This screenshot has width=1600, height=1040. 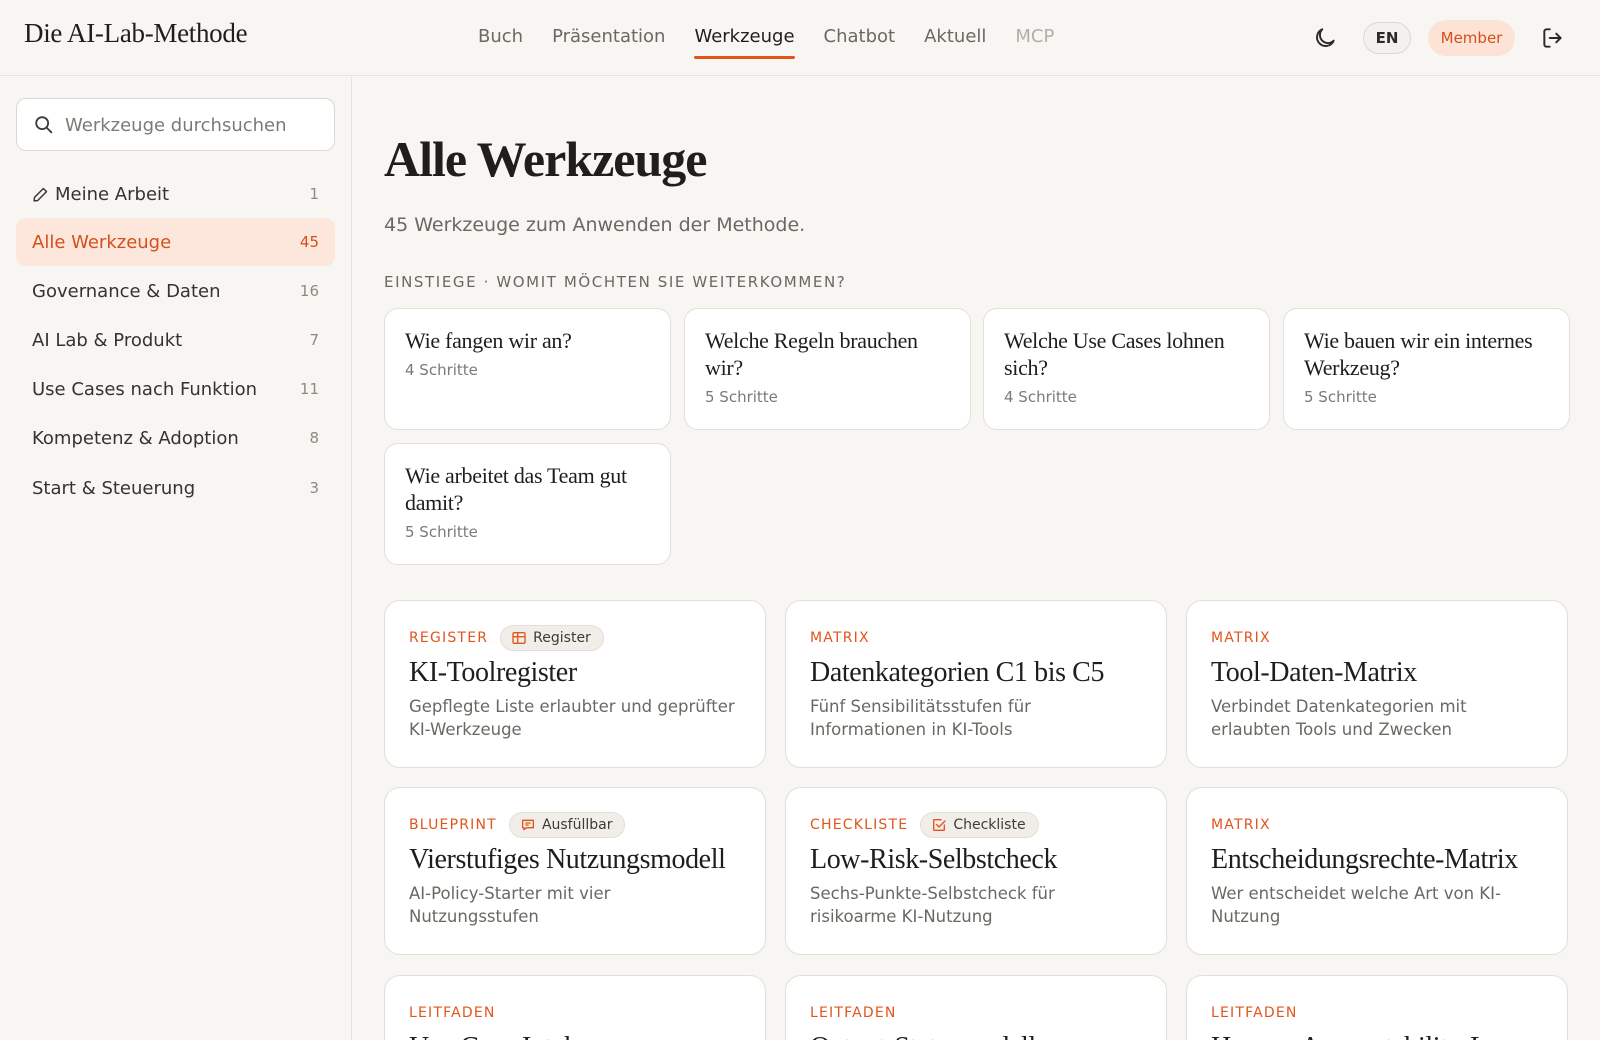 I want to click on checkbox-icon, so click(x=939, y=825).